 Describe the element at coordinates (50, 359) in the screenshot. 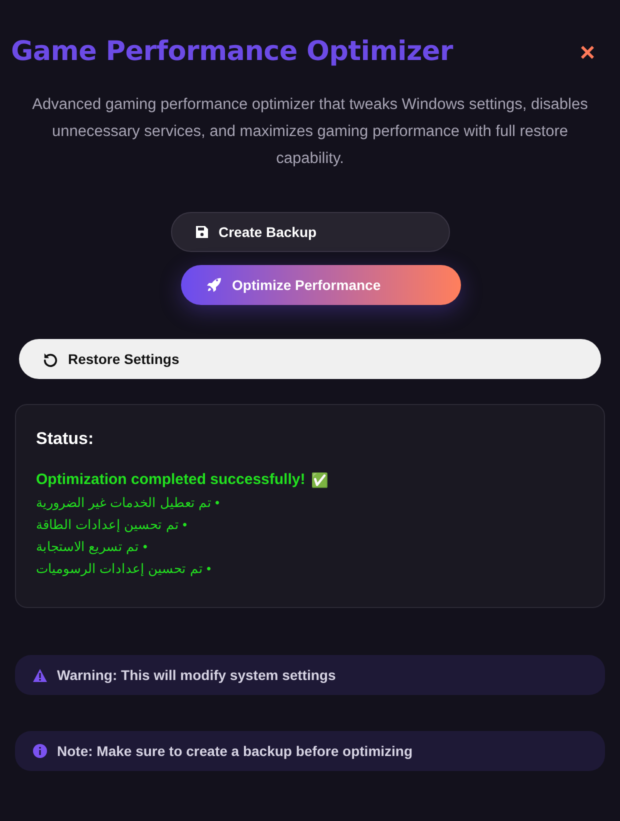

I see `undo-icon` at that location.